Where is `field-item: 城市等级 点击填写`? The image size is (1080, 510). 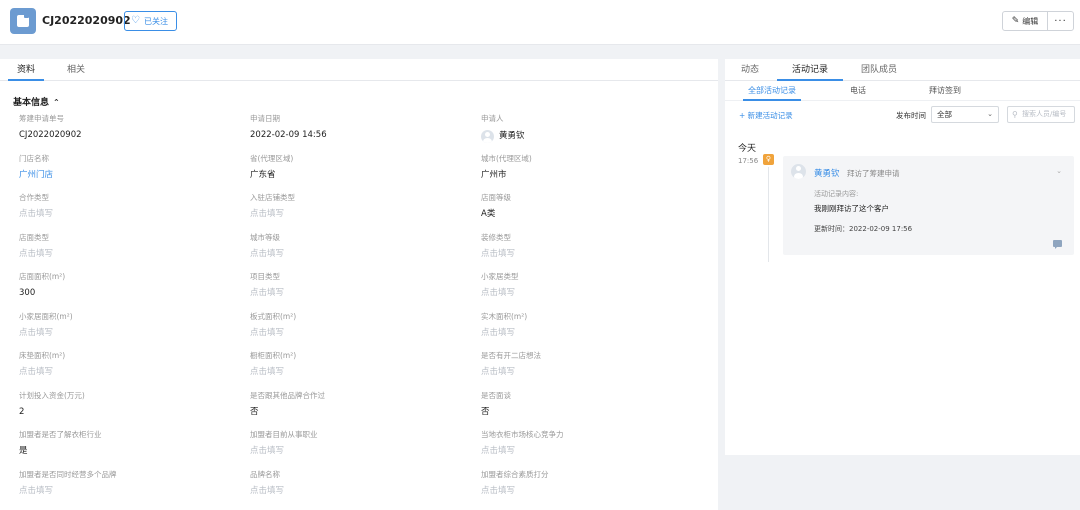
field-item: 城市等级 点击填写 is located at coordinates (360, 246).